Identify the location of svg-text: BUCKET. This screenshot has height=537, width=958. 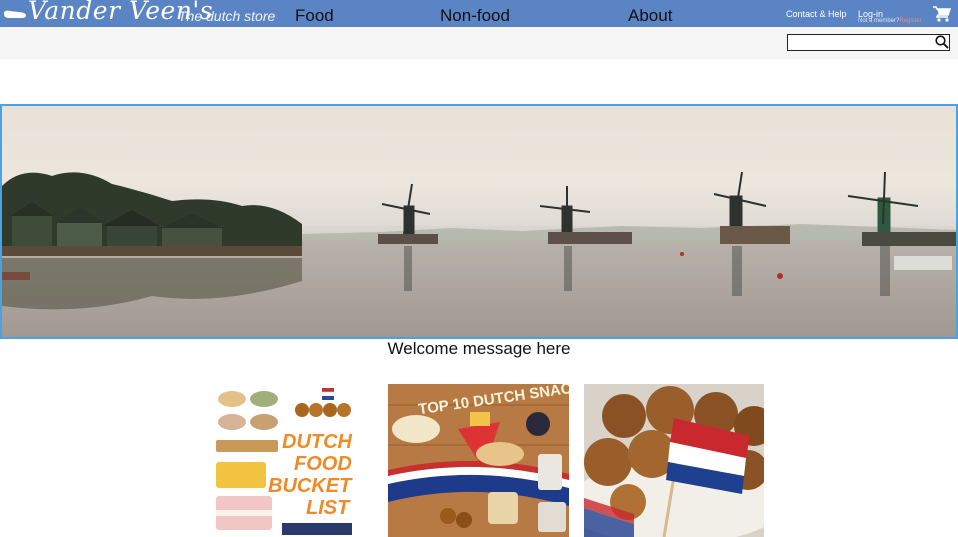
(310, 486).